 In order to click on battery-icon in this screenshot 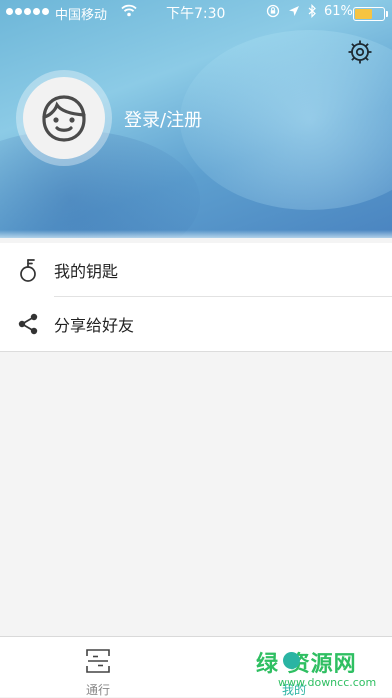, I will do `click(370, 14)`.